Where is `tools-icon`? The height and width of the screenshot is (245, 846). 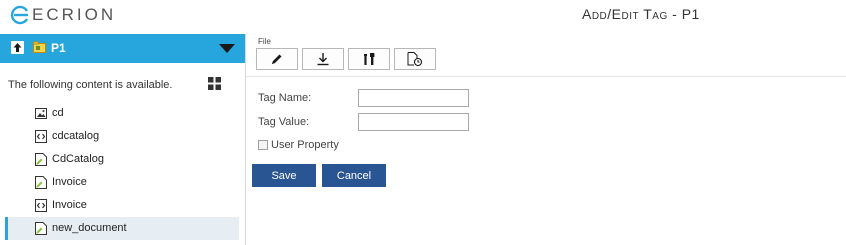 tools-icon is located at coordinates (369, 59).